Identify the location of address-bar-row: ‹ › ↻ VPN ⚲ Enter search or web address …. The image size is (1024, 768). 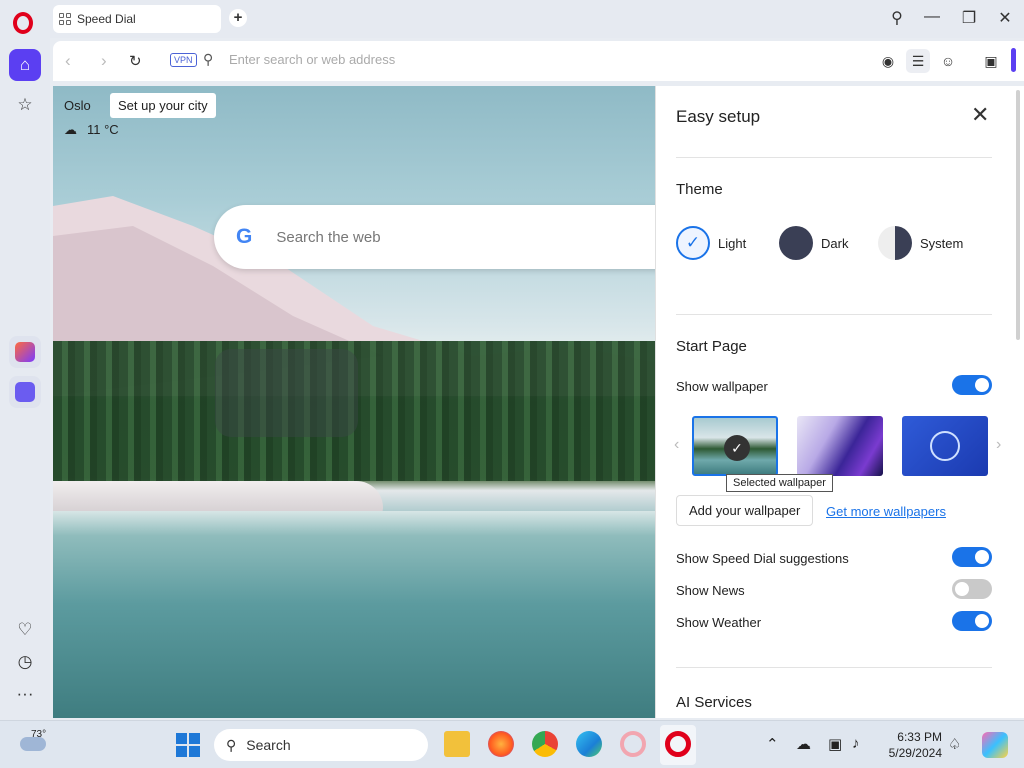
(538, 61).